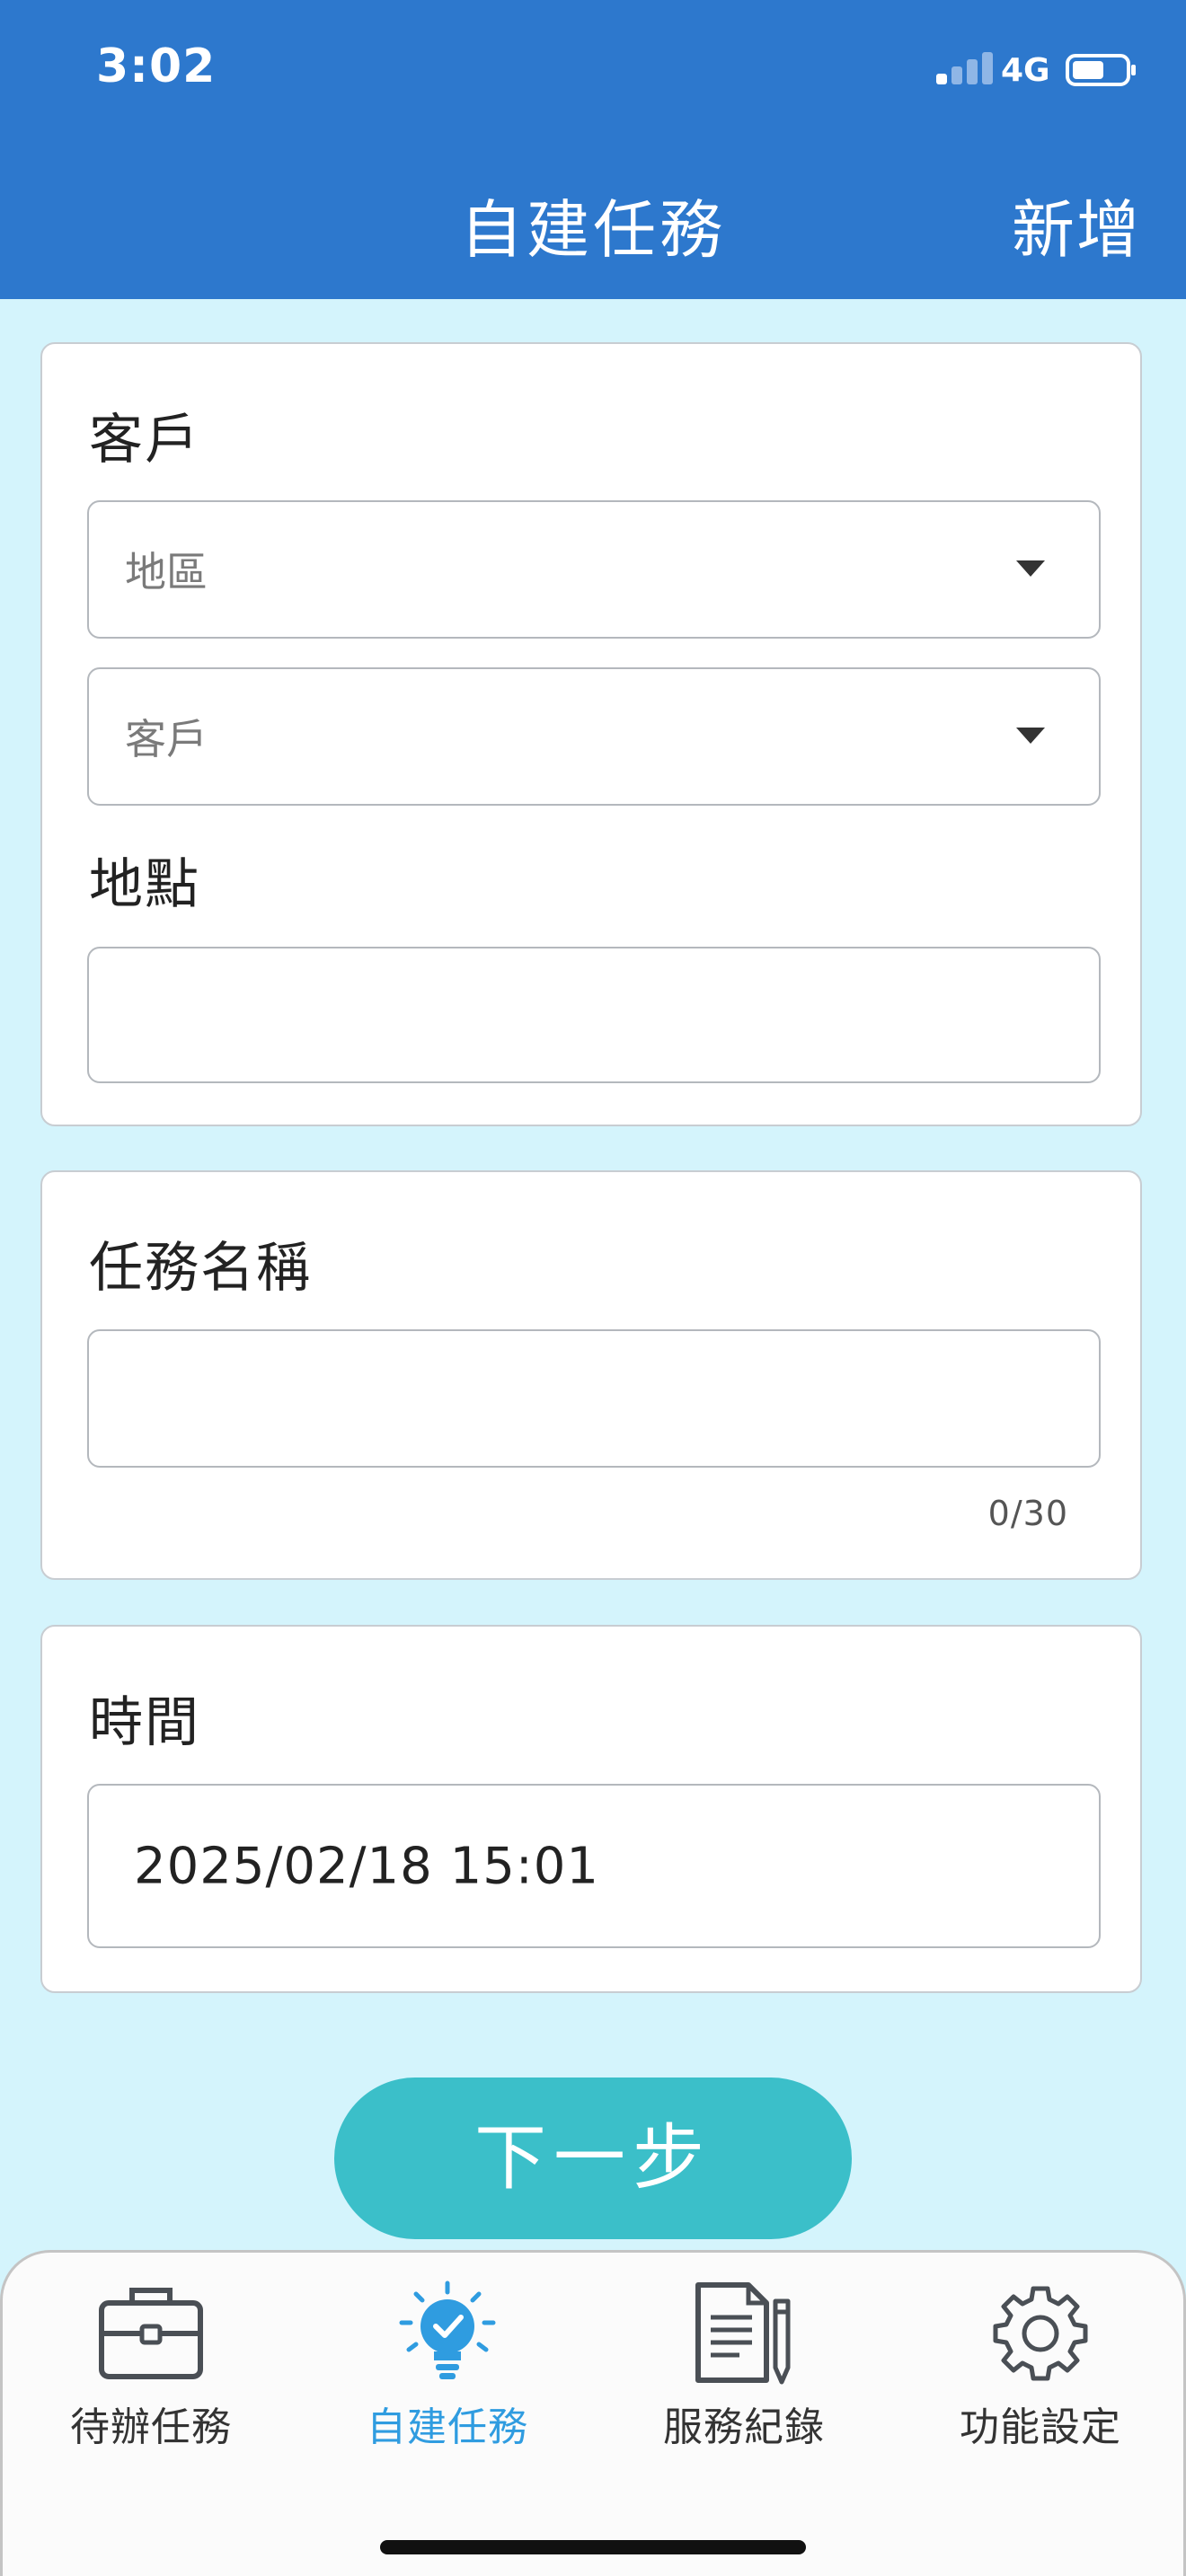 The image size is (1186, 2576). I want to click on tab-label: 功能設定, so click(1040, 2427).